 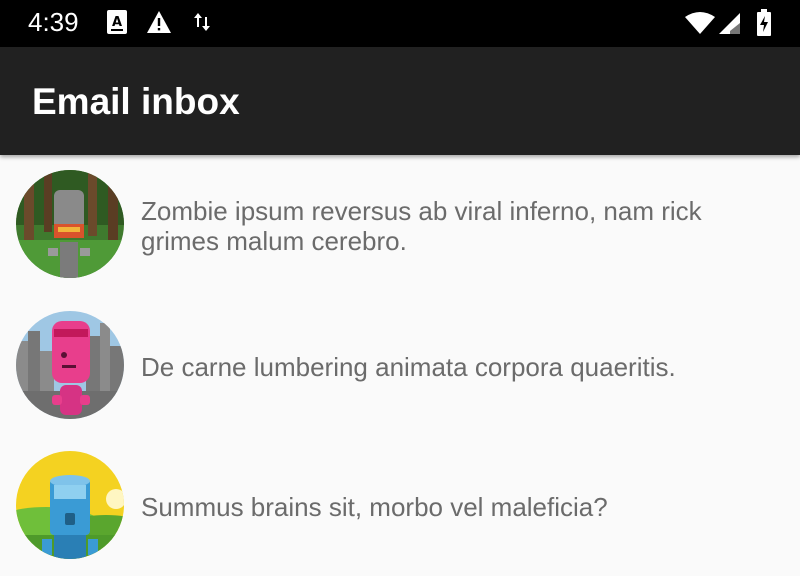 I want to click on robot-forest-avatar, so click(x=70, y=224).